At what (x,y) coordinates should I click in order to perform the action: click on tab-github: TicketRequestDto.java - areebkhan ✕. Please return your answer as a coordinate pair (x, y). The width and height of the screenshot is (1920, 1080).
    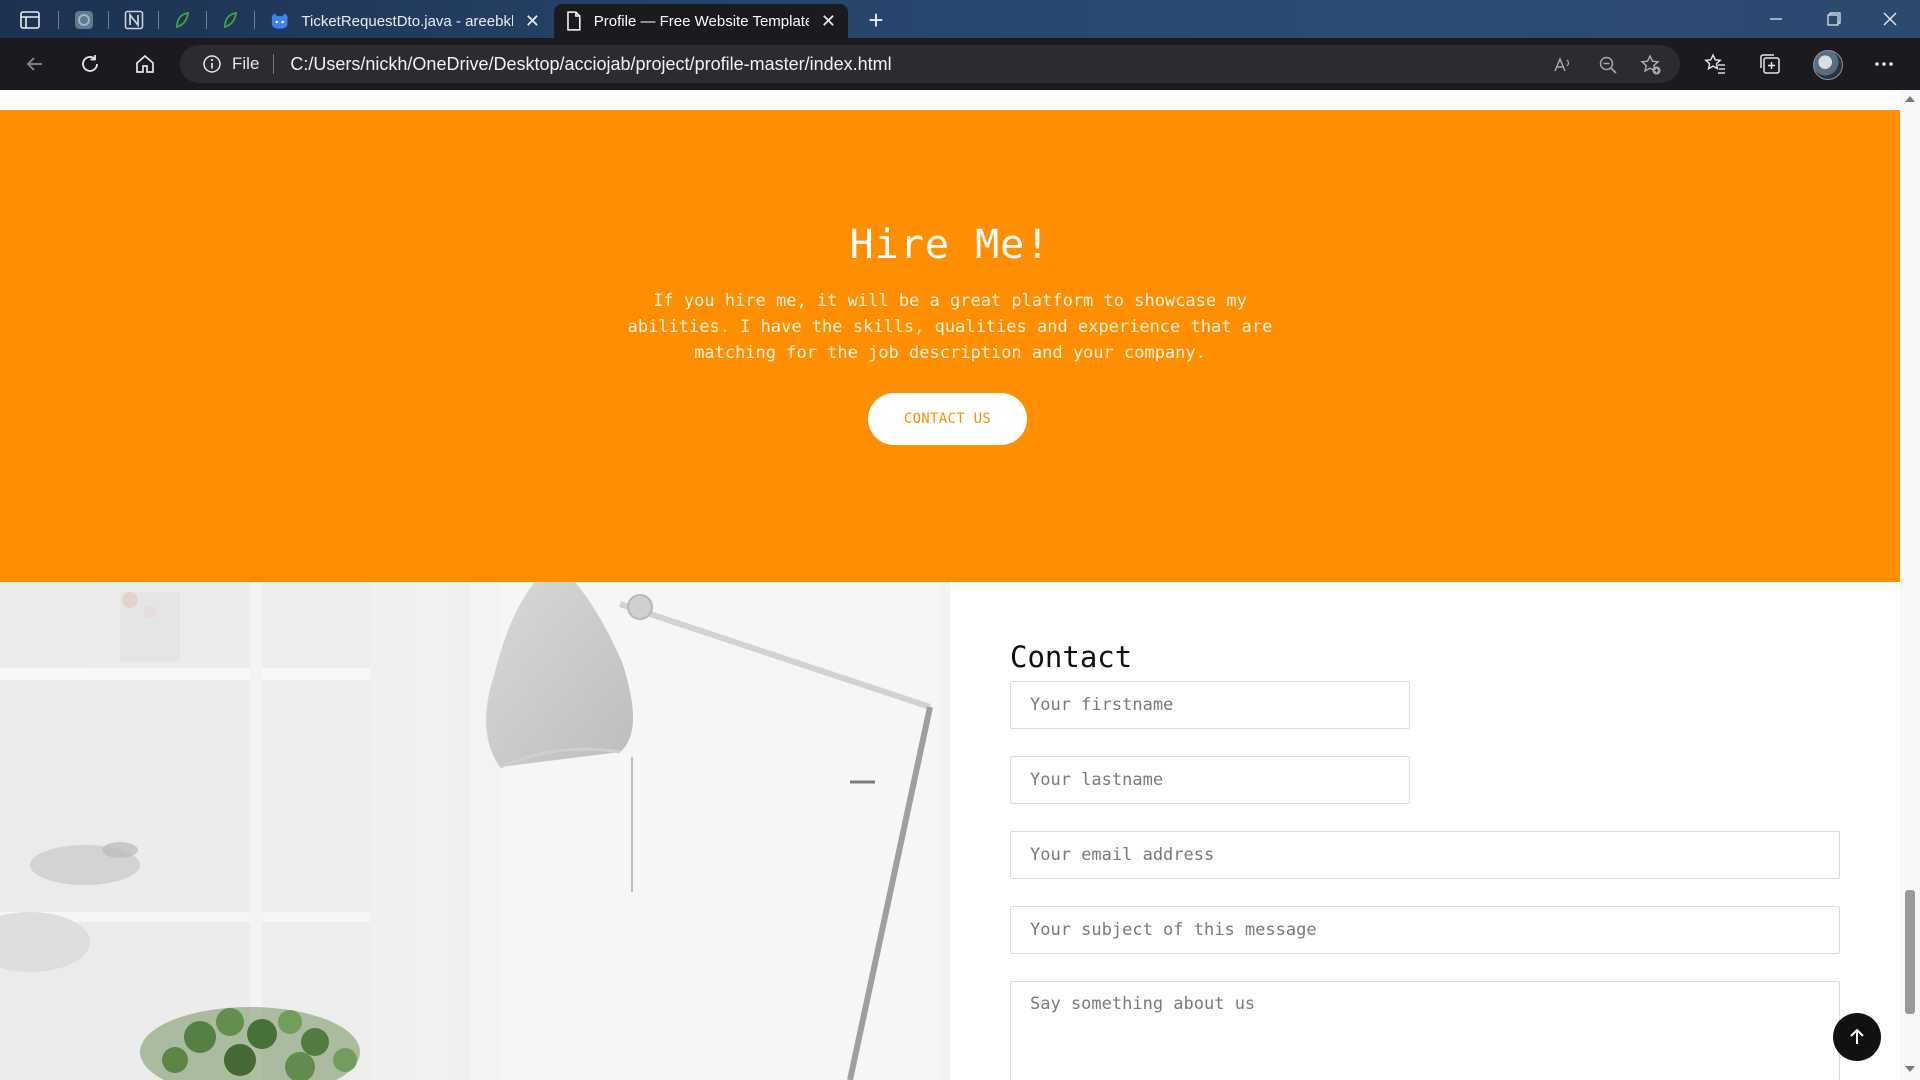
    Looking at the image, I should click on (405, 21).